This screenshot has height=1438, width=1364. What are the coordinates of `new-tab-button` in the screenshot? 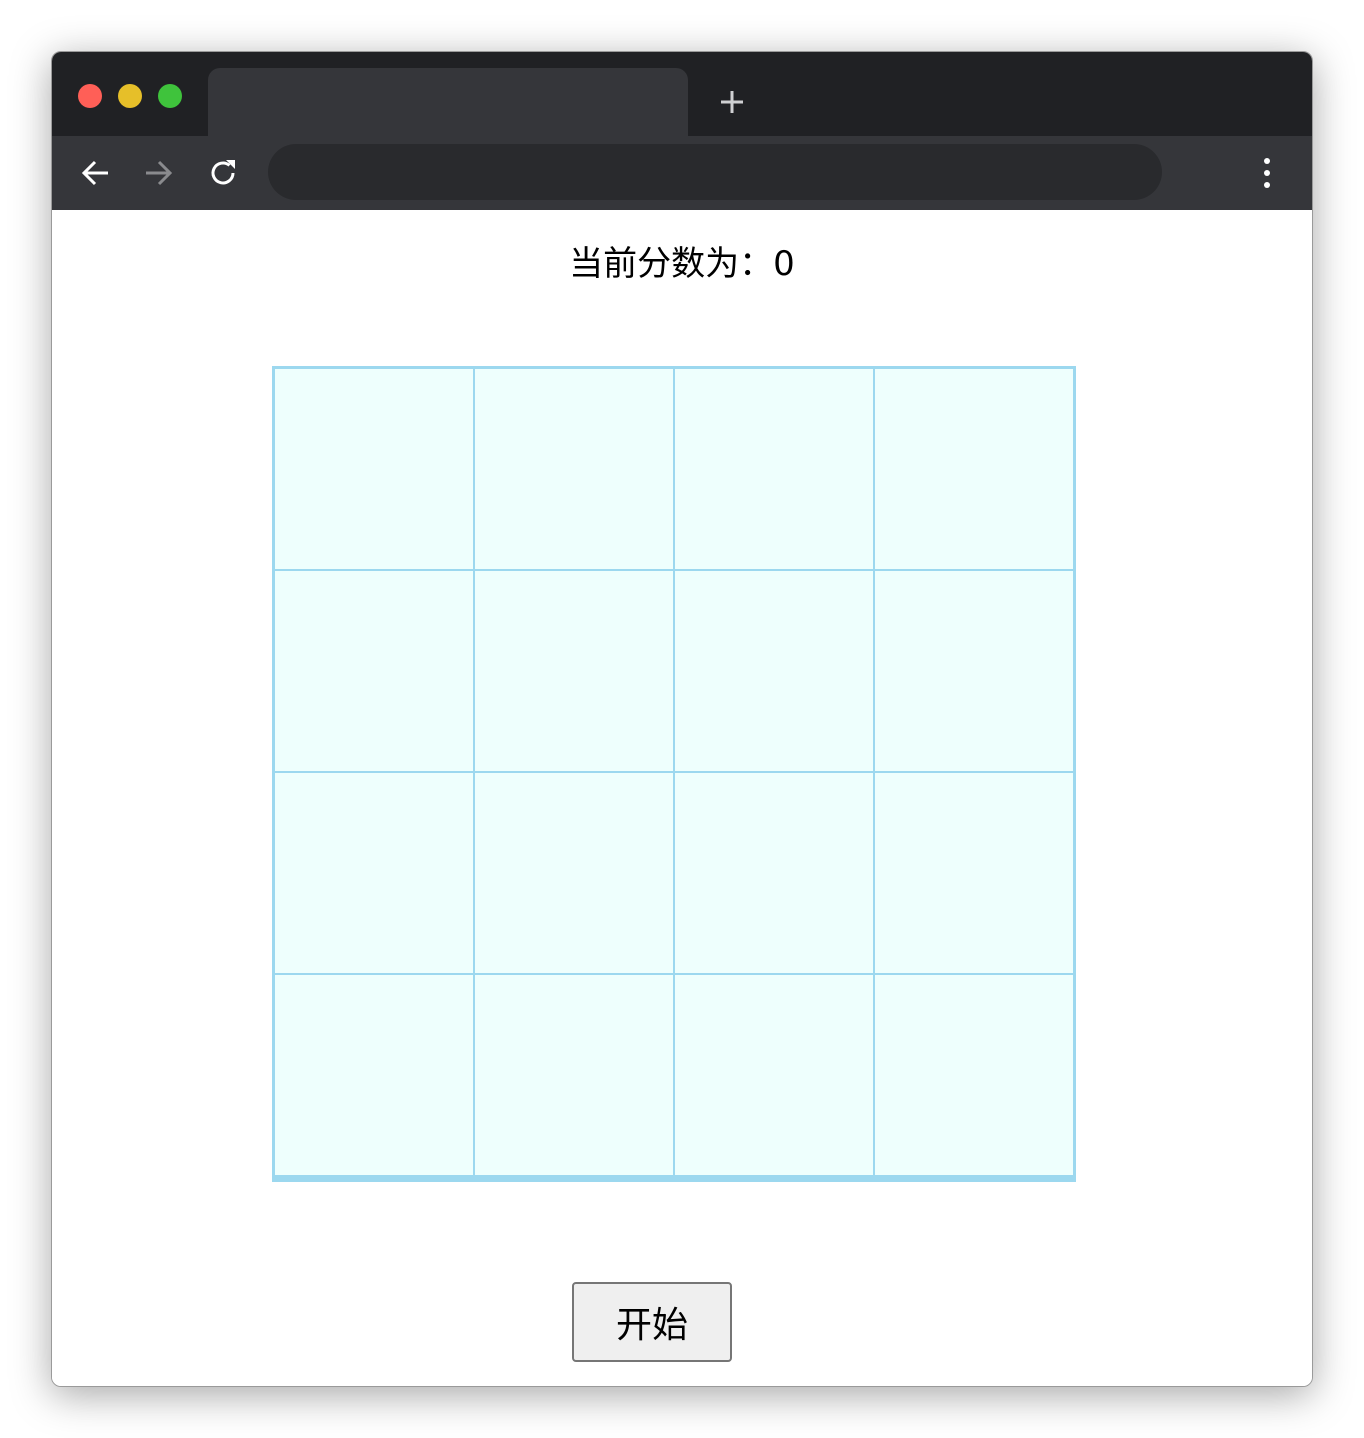 It's located at (732, 102).